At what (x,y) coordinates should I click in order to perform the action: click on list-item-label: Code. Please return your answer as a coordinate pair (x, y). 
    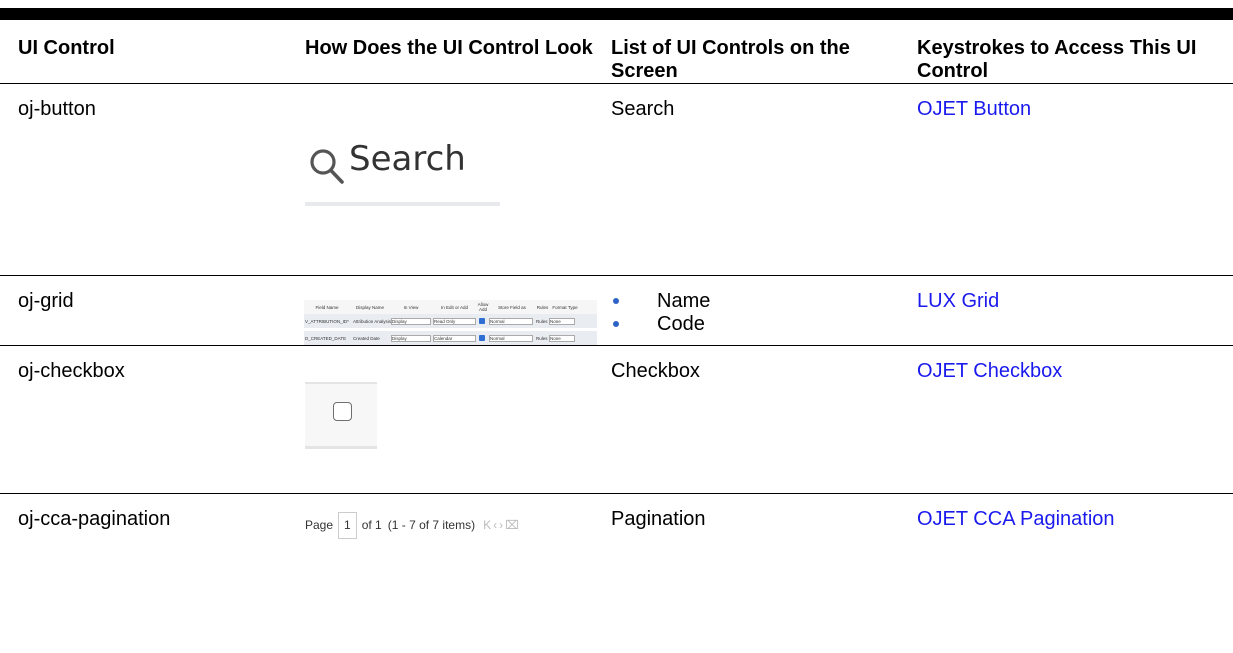
    Looking at the image, I should click on (681, 324).